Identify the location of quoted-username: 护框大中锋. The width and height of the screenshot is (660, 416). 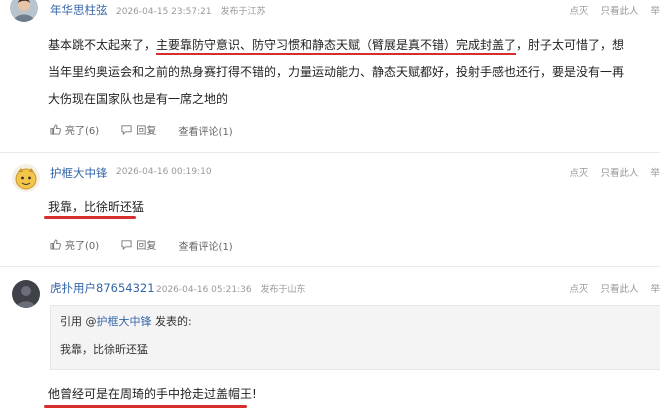
(124, 321).